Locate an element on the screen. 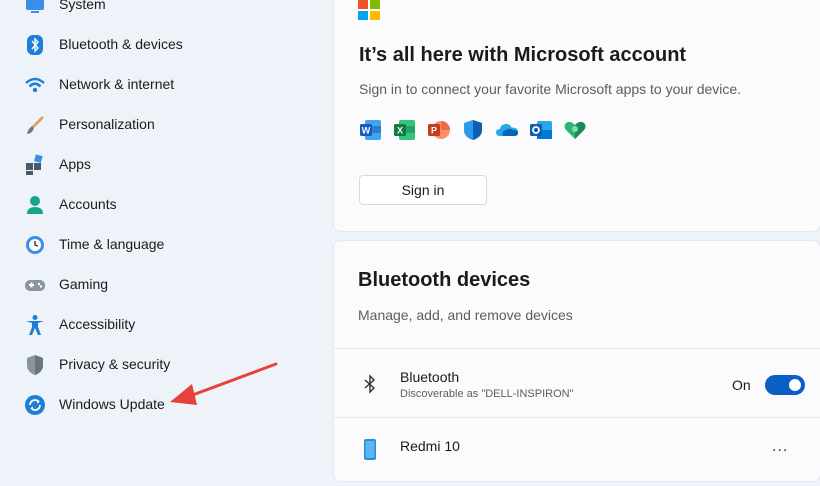  toggle-knob is located at coordinates (795, 385).